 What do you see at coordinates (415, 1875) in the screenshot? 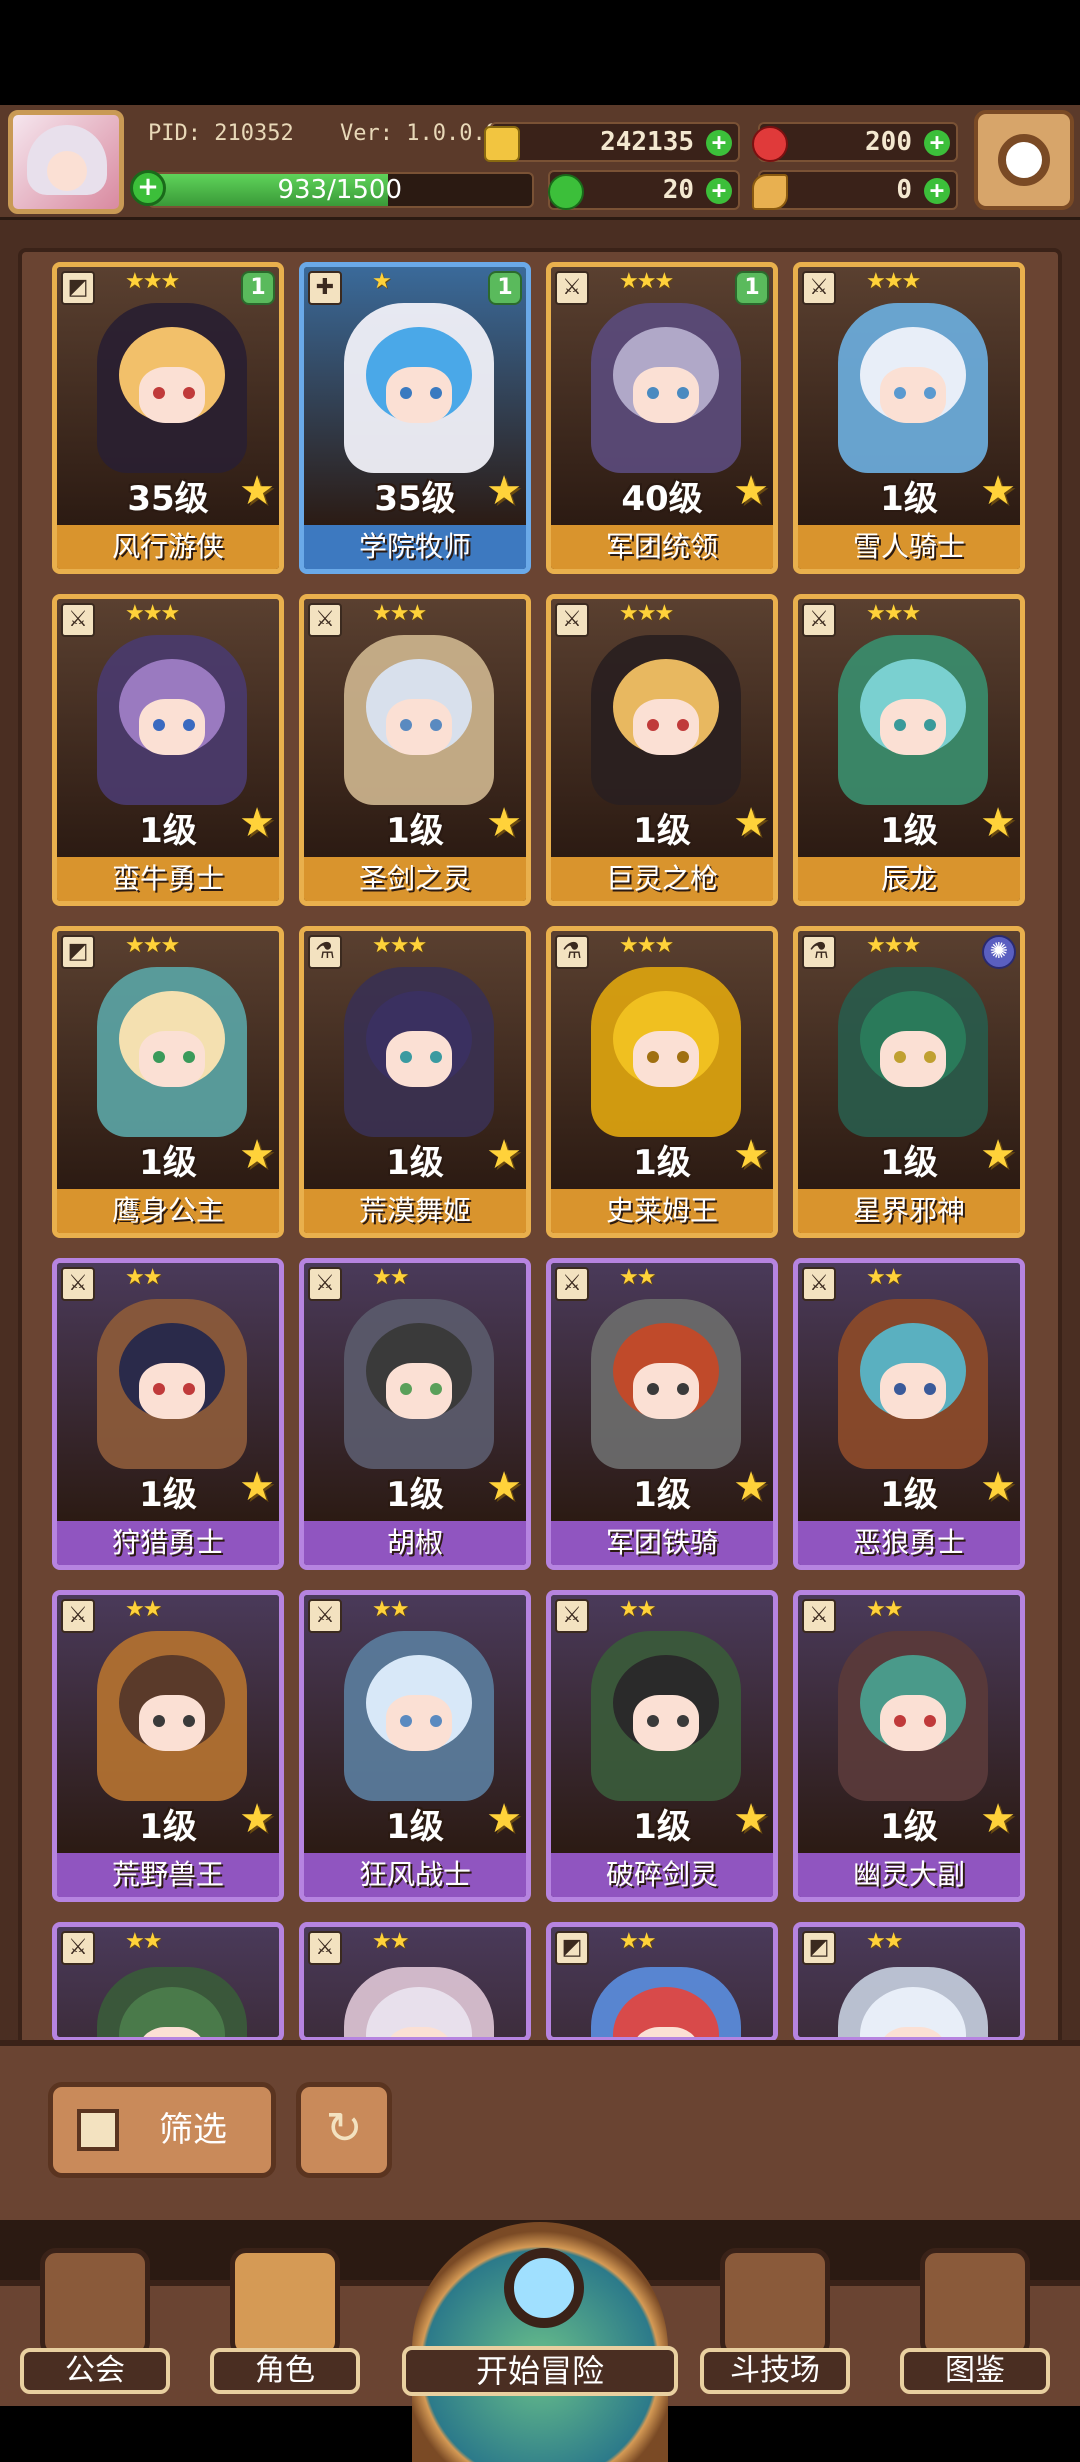
I see `character-name: 狂风战士` at bounding box center [415, 1875].